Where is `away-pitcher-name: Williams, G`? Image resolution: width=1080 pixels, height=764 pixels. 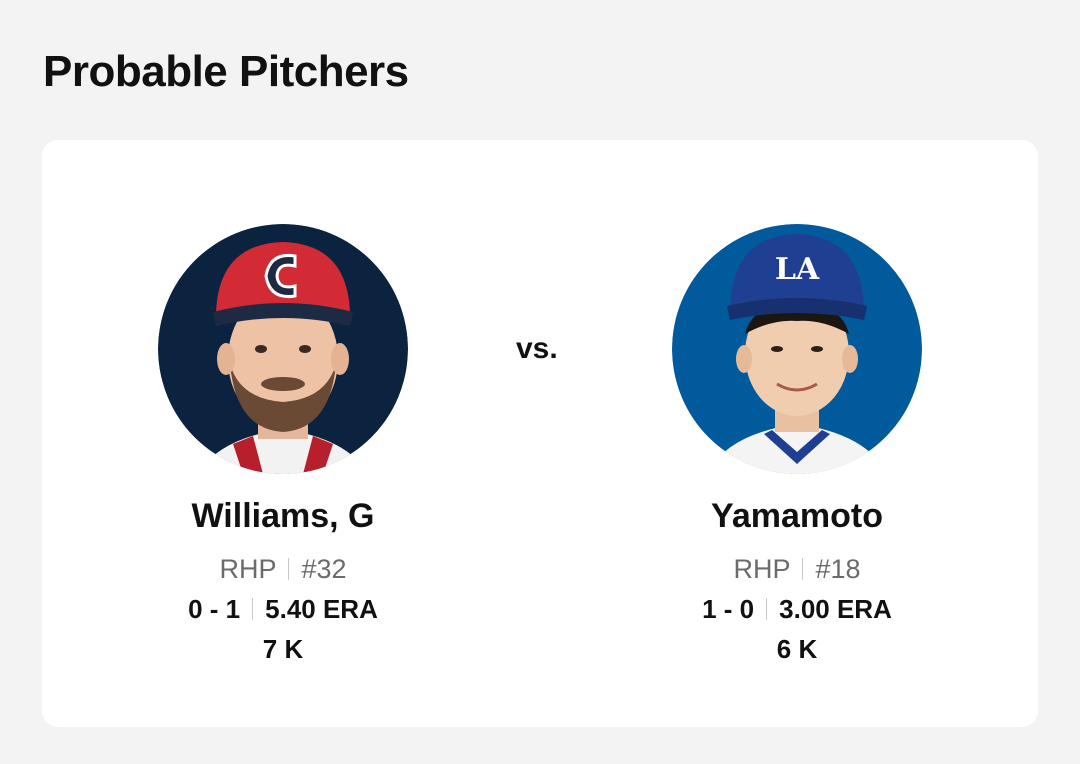 away-pitcher-name: Williams, G is located at coordinates (283, 516).